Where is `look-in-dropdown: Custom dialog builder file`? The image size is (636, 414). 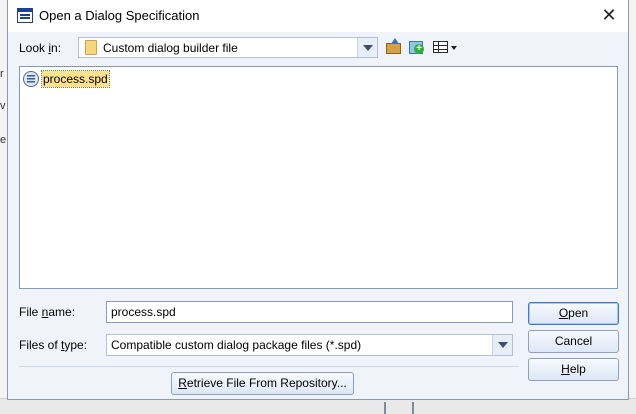 look-in-dropdown: Custom dialog builder file is located at coordinates (228, 47).